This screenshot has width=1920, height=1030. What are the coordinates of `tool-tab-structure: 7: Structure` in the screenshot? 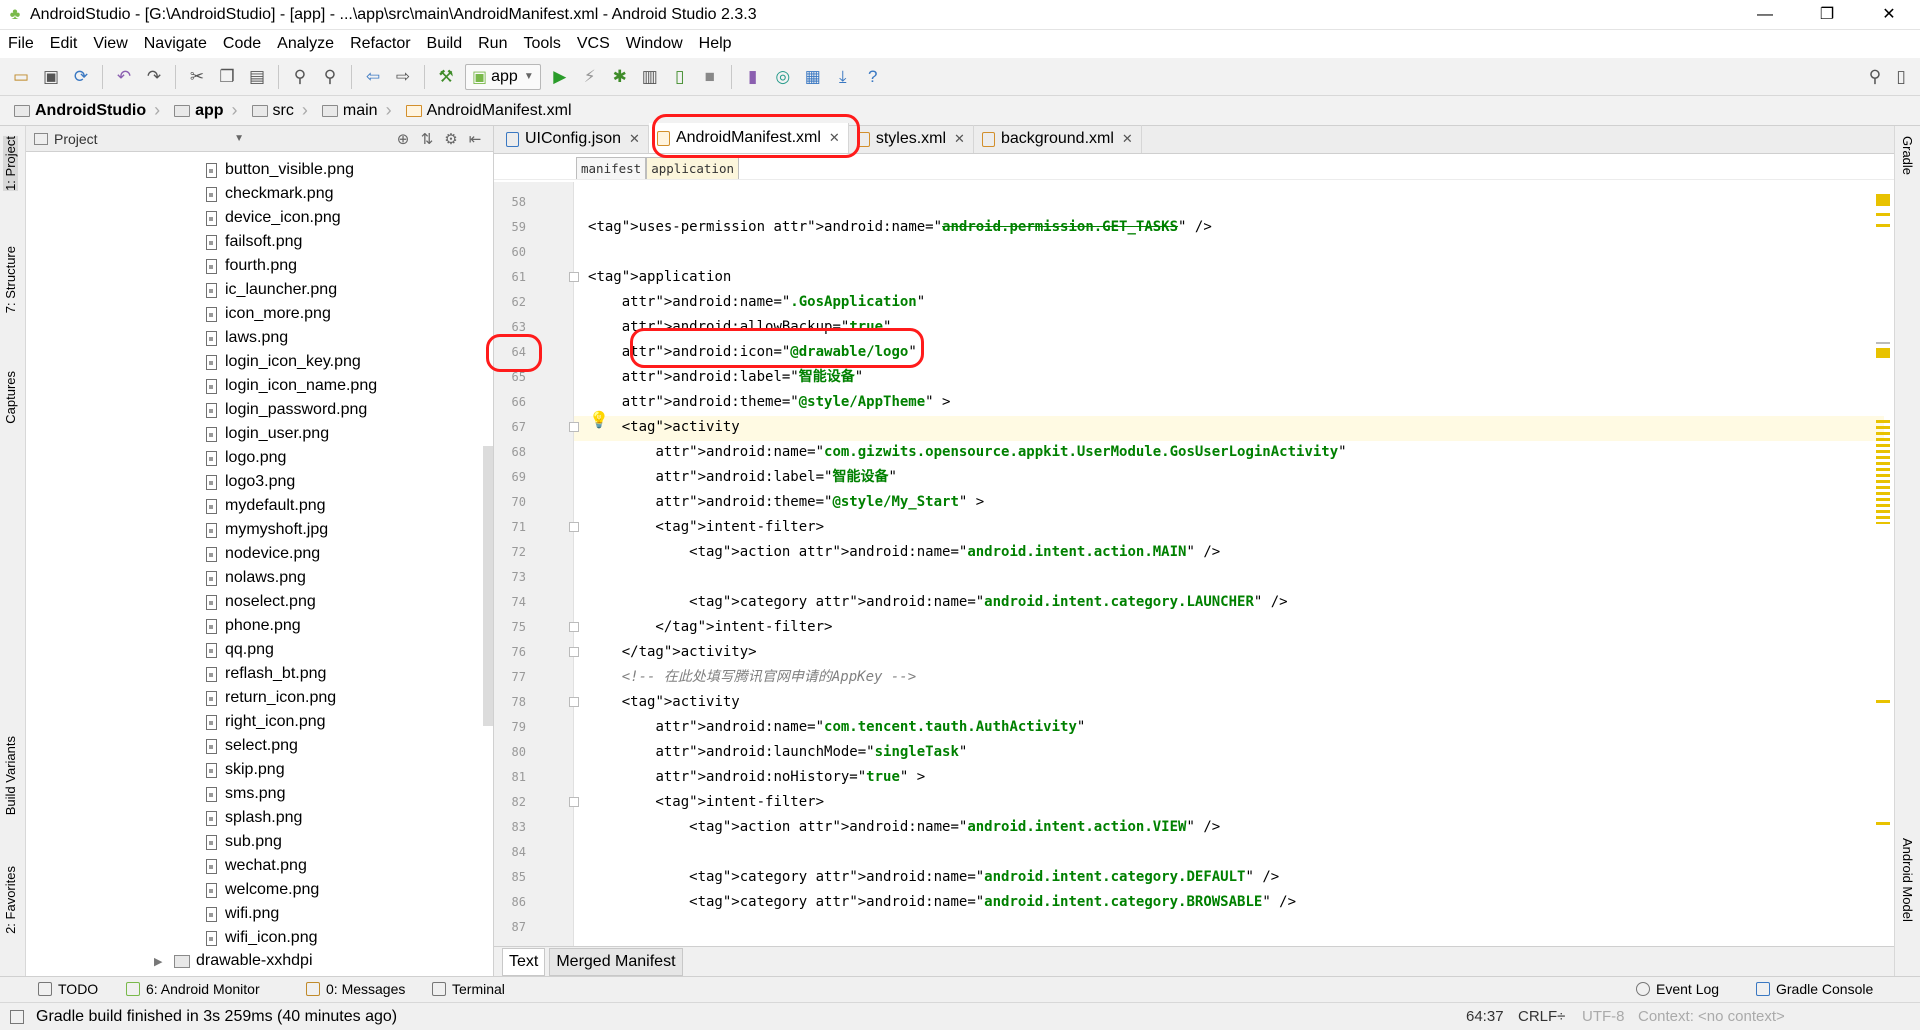 It's located at (10, 279).